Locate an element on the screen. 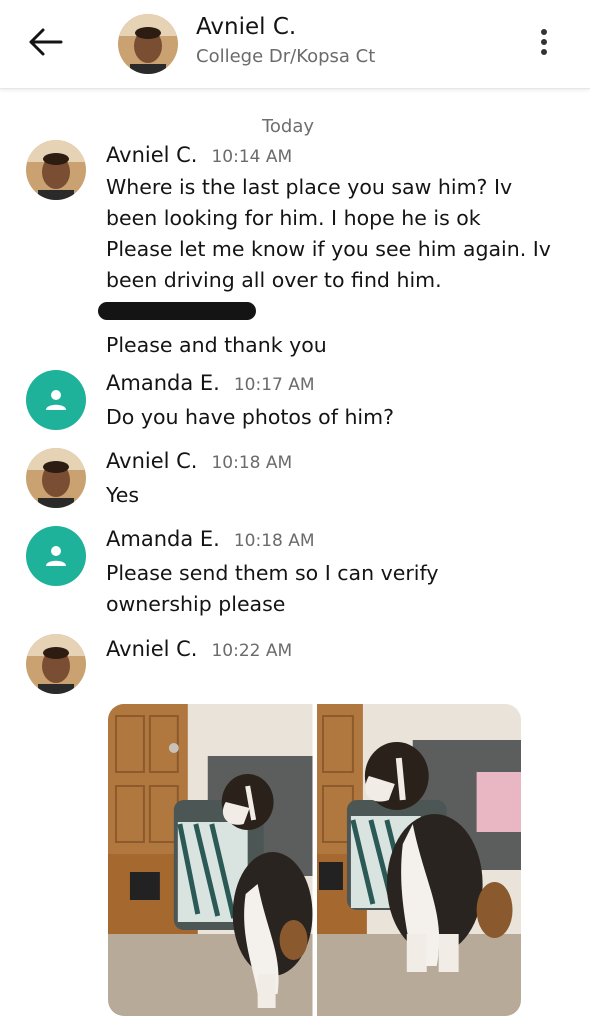 Image resolution: width=590 pixels, height=1024 pixels. more-options-button is located at coordinates (544, 42).